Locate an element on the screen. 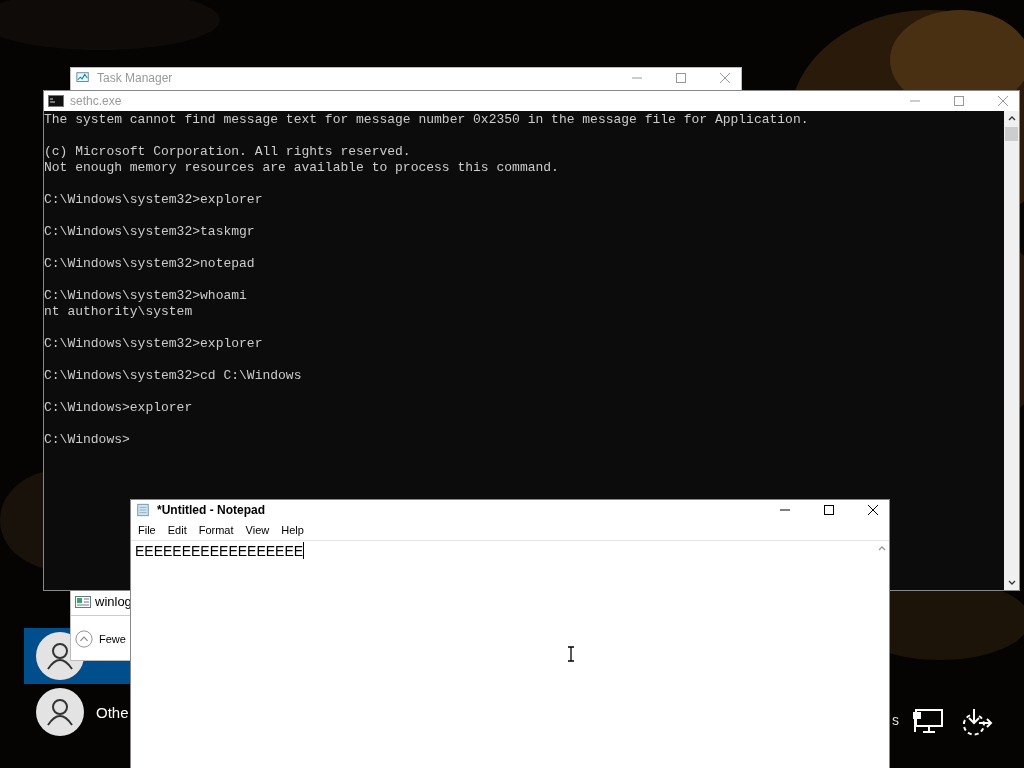  chart-icon is located at coordinates (83, 78).